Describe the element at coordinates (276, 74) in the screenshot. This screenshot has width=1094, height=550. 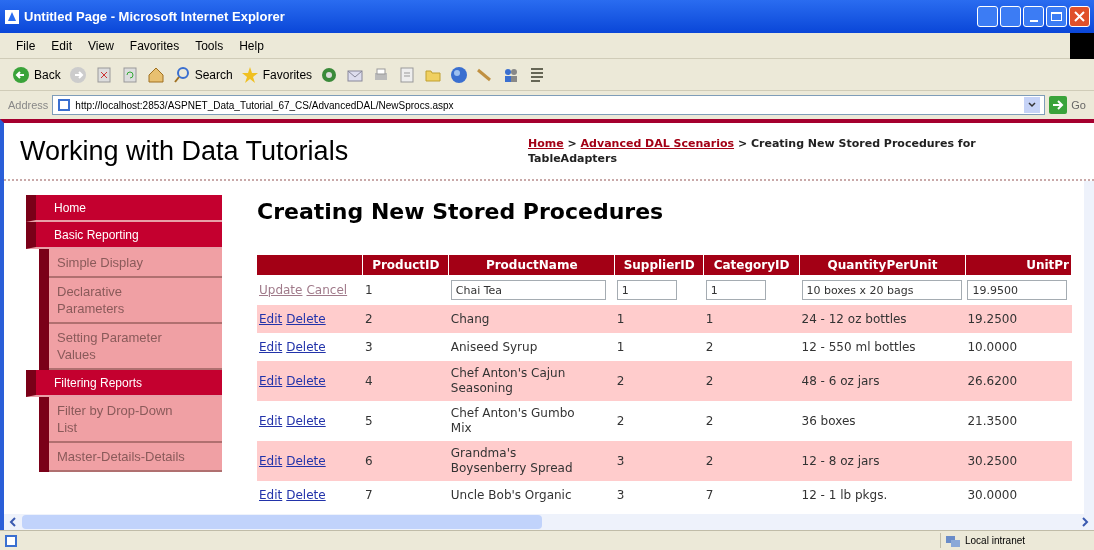
I see `toolbar-button: Favorites` at that location.